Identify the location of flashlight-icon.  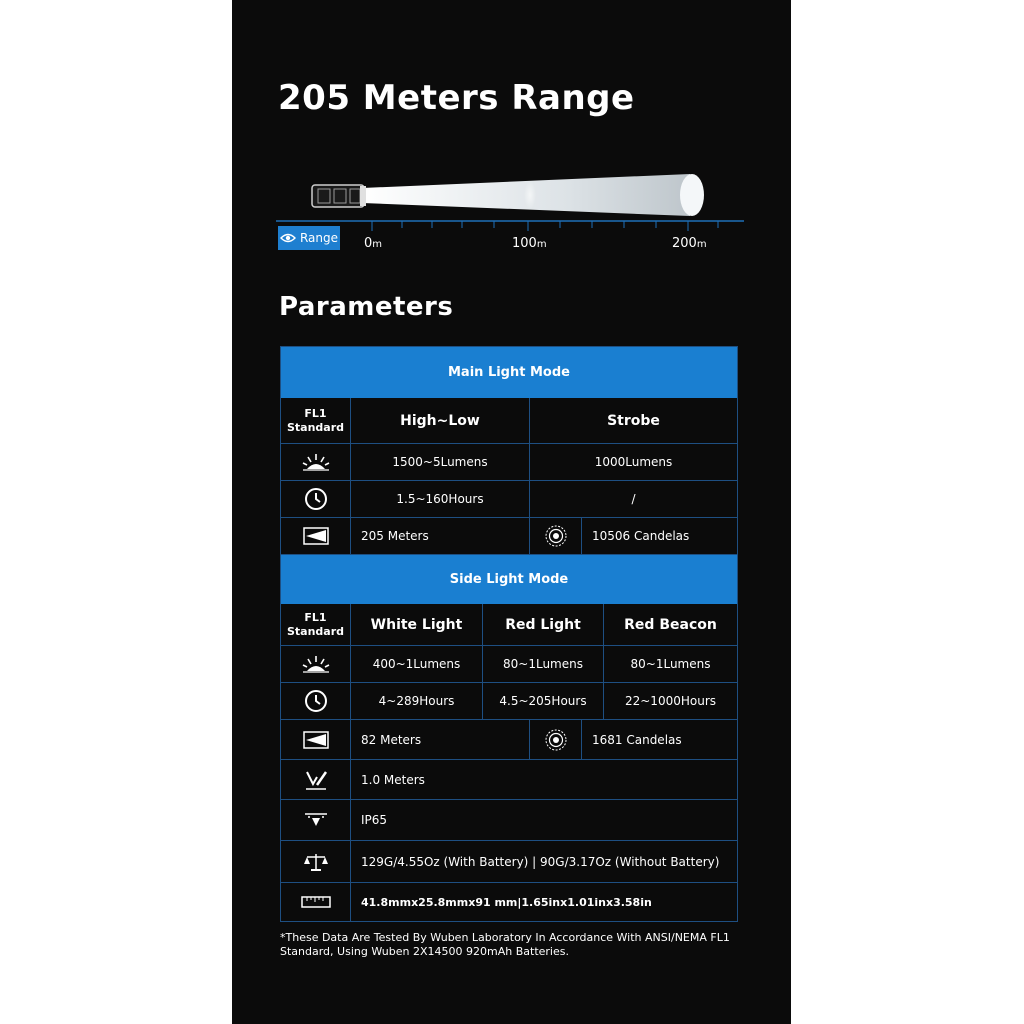
(338, 196).